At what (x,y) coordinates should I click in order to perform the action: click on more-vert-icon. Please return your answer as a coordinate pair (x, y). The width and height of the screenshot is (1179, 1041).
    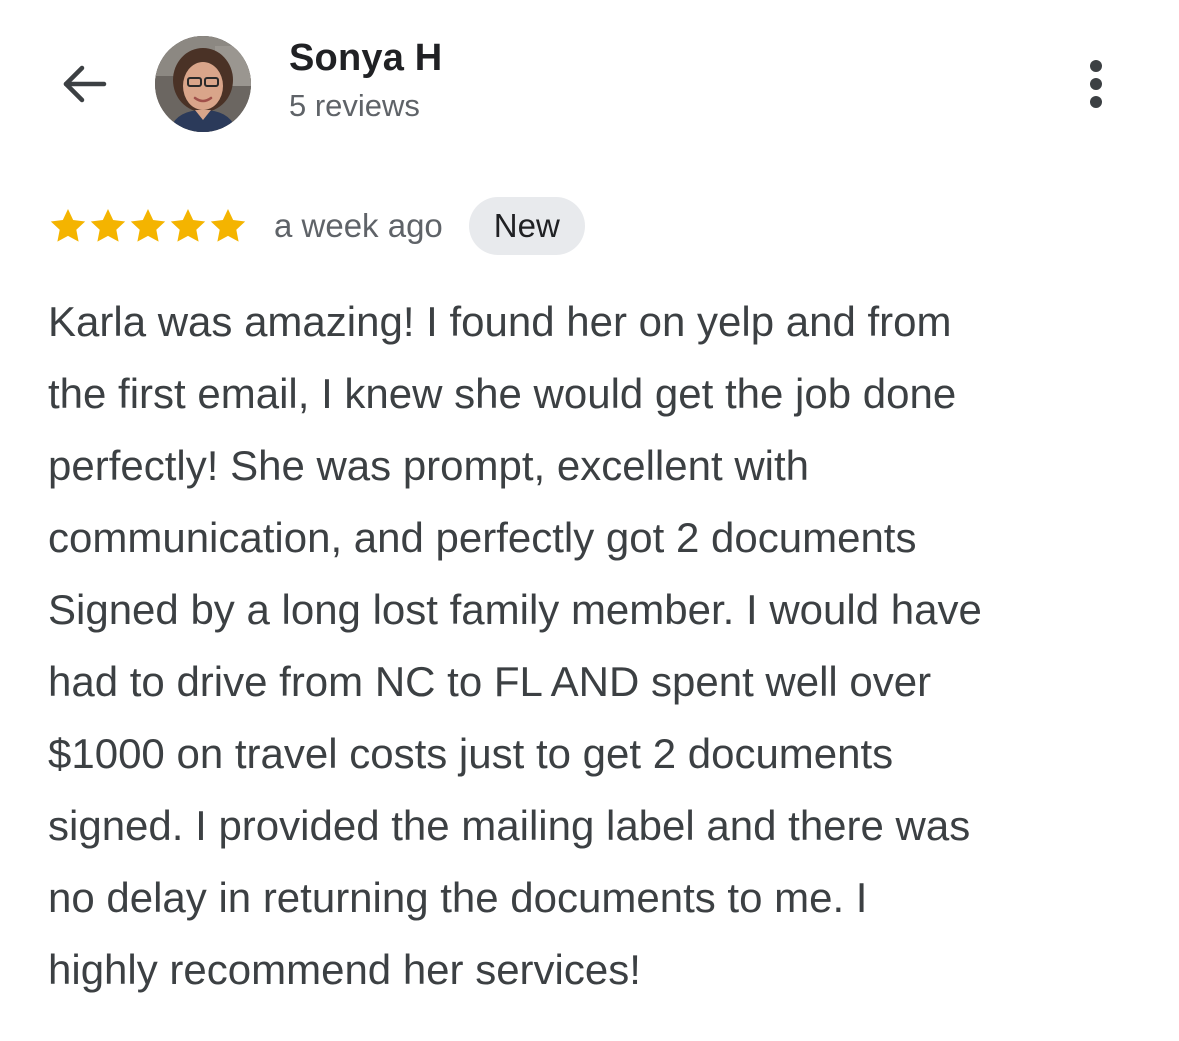
    Looking at the image, I should click on (1096, 84).